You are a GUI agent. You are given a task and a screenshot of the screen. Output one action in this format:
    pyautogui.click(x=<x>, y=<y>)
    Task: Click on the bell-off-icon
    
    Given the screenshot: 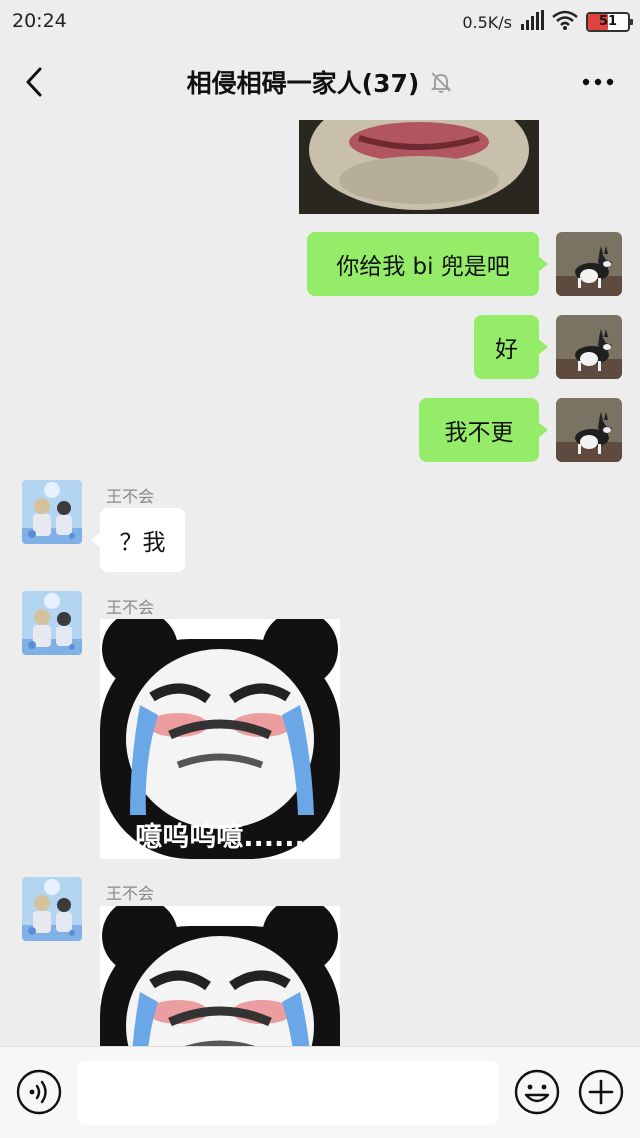 What is the action you would take?
    pyautogui.click(x=441, y=82)
    